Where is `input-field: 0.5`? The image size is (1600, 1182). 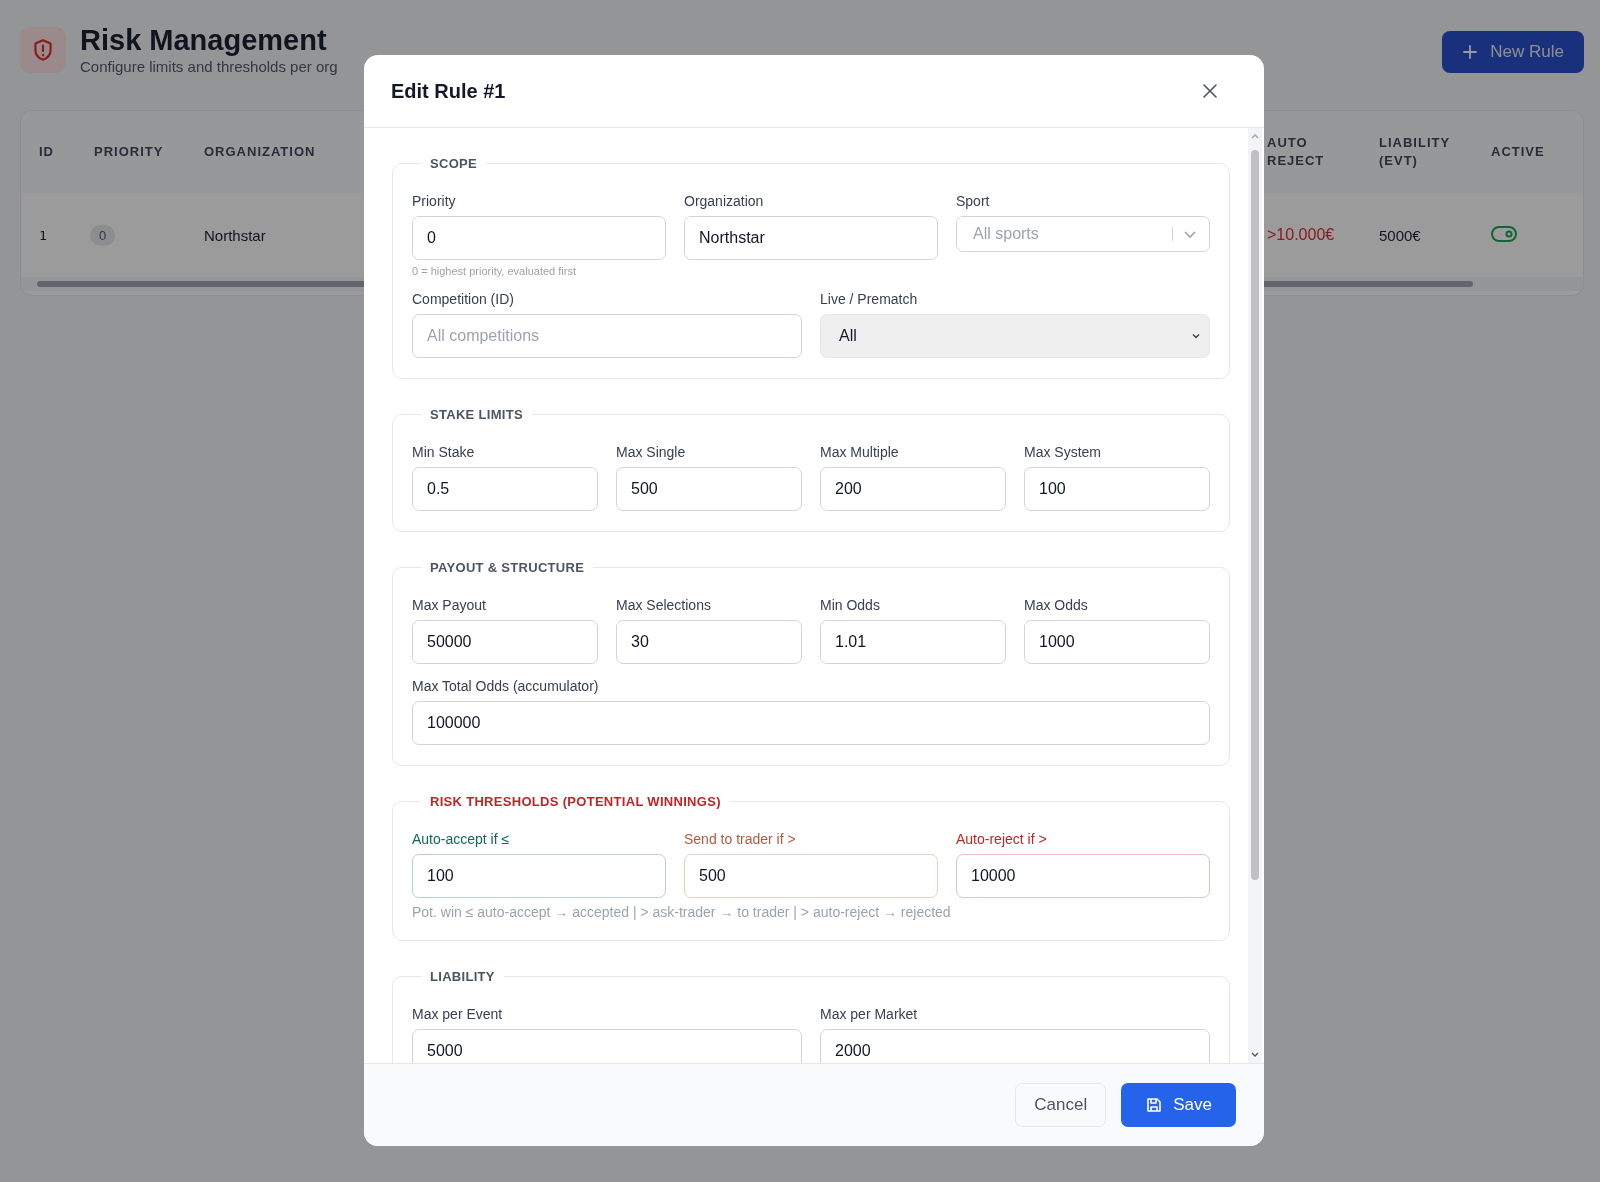 input-field: 0.5 is located at coordinates (505, 489).